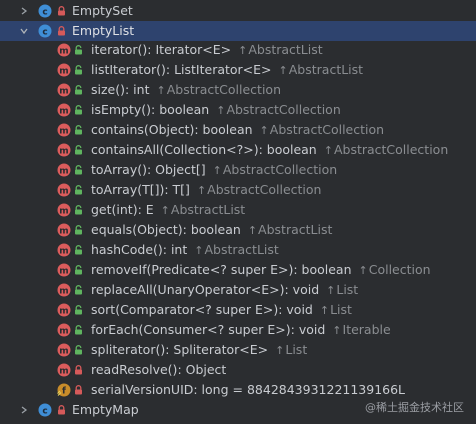 The width and height of the screenshot is (476, 424). Describe the element at coordinates (238, 370) in the screenshot. I see `member-row: m readResolve(): Object` at that location.